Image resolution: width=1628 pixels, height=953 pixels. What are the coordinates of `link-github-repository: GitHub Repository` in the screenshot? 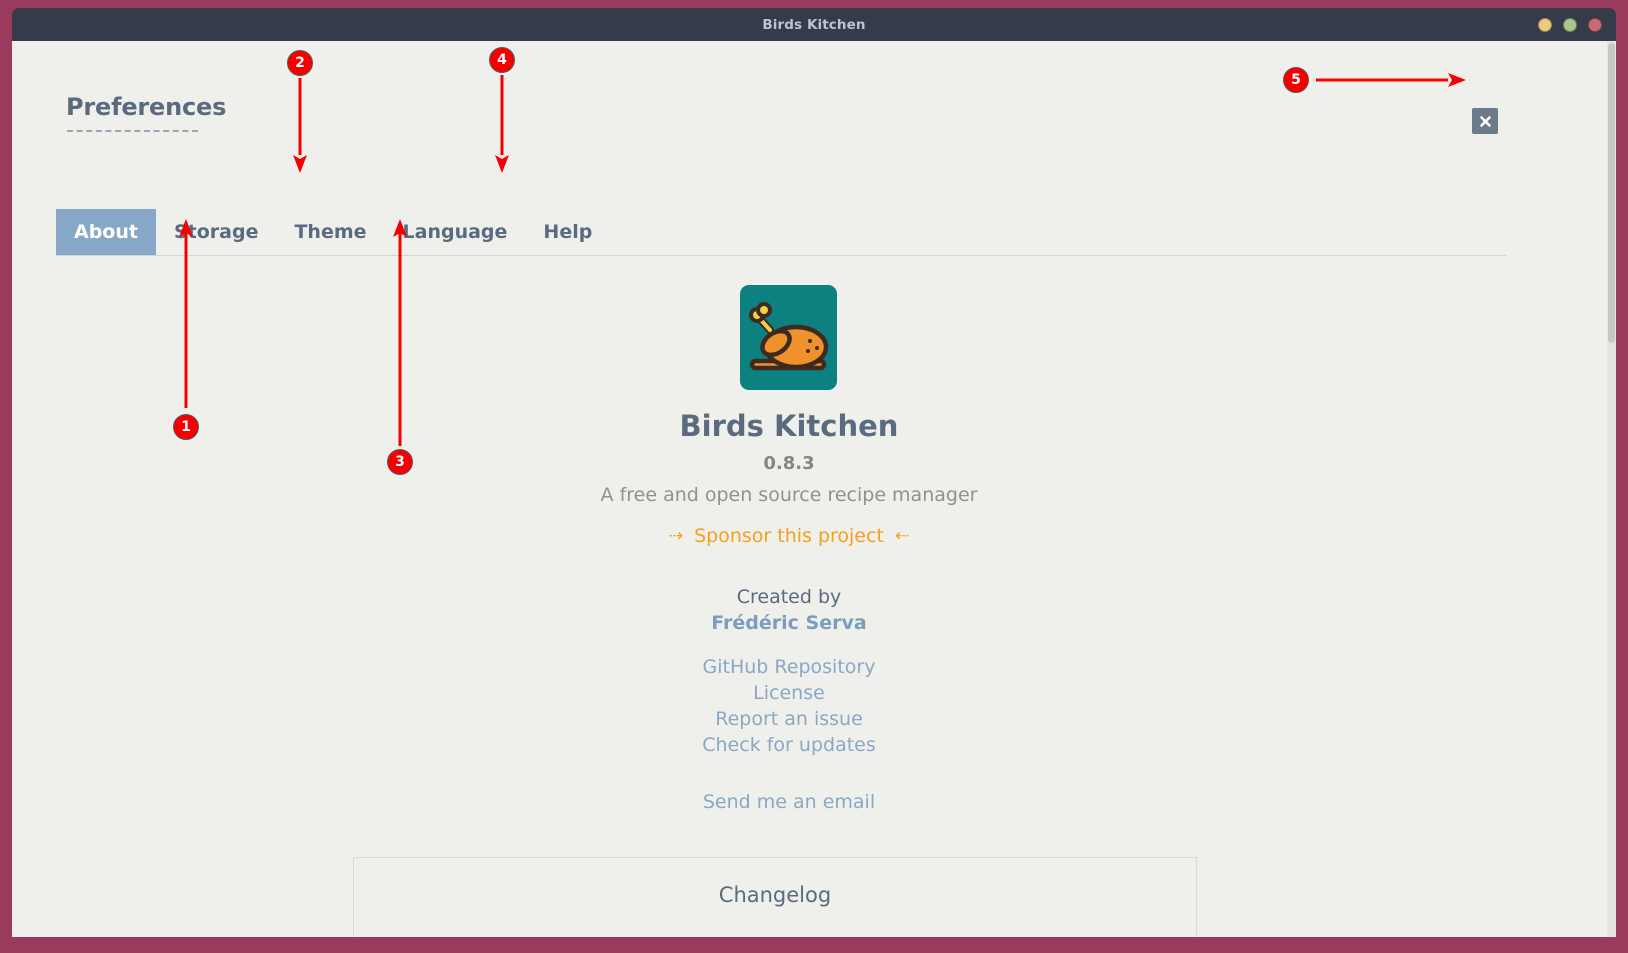 It's located at (789, 667).